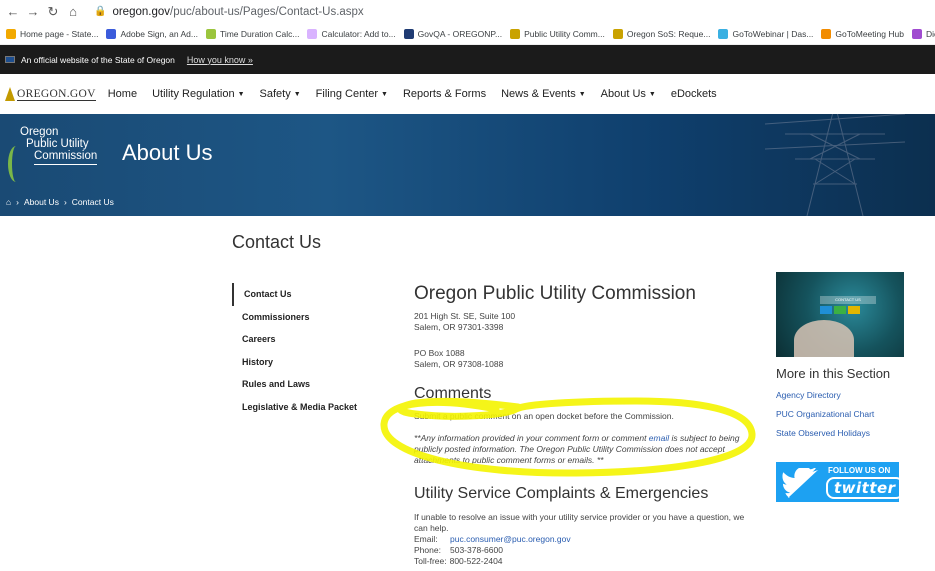  I want to click on lock-icon: 🔒, so click(100, 11).